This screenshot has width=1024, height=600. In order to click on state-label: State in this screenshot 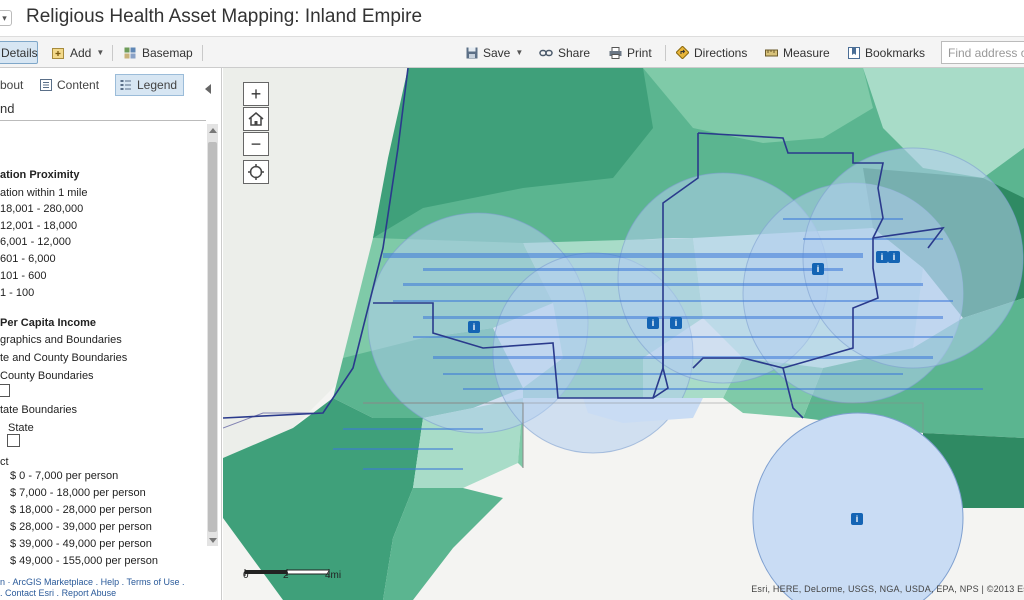, I will do `click(21, 428)`.